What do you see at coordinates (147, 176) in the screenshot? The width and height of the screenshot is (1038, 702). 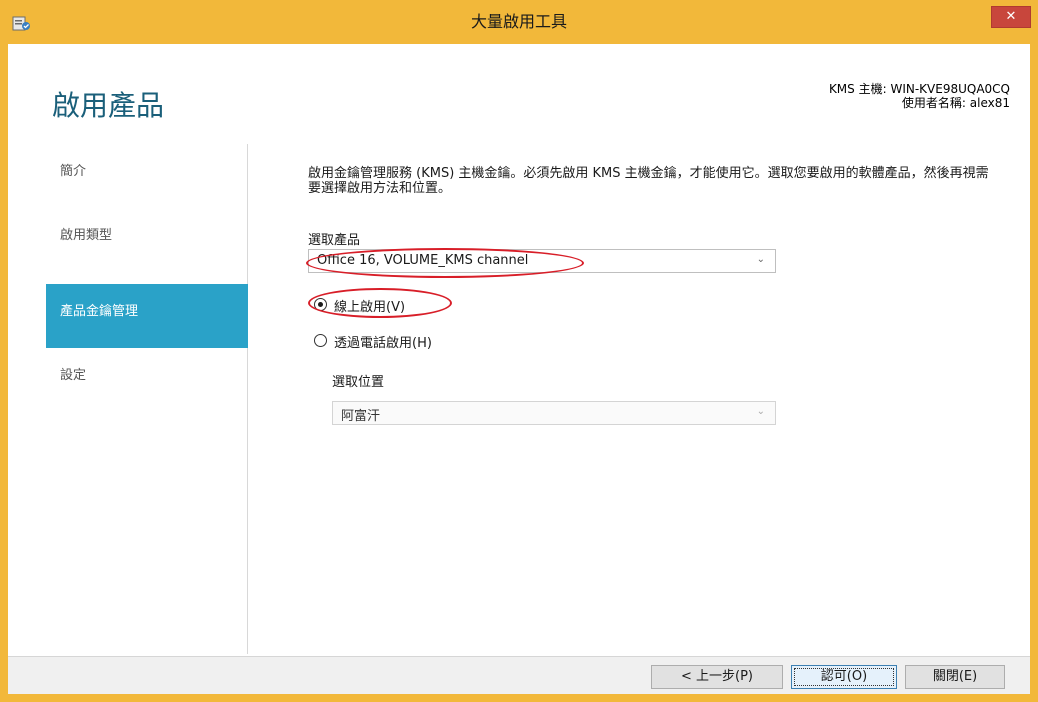 I see `sidebar-item-intro: 簡介` at bounding box center [147, 176].